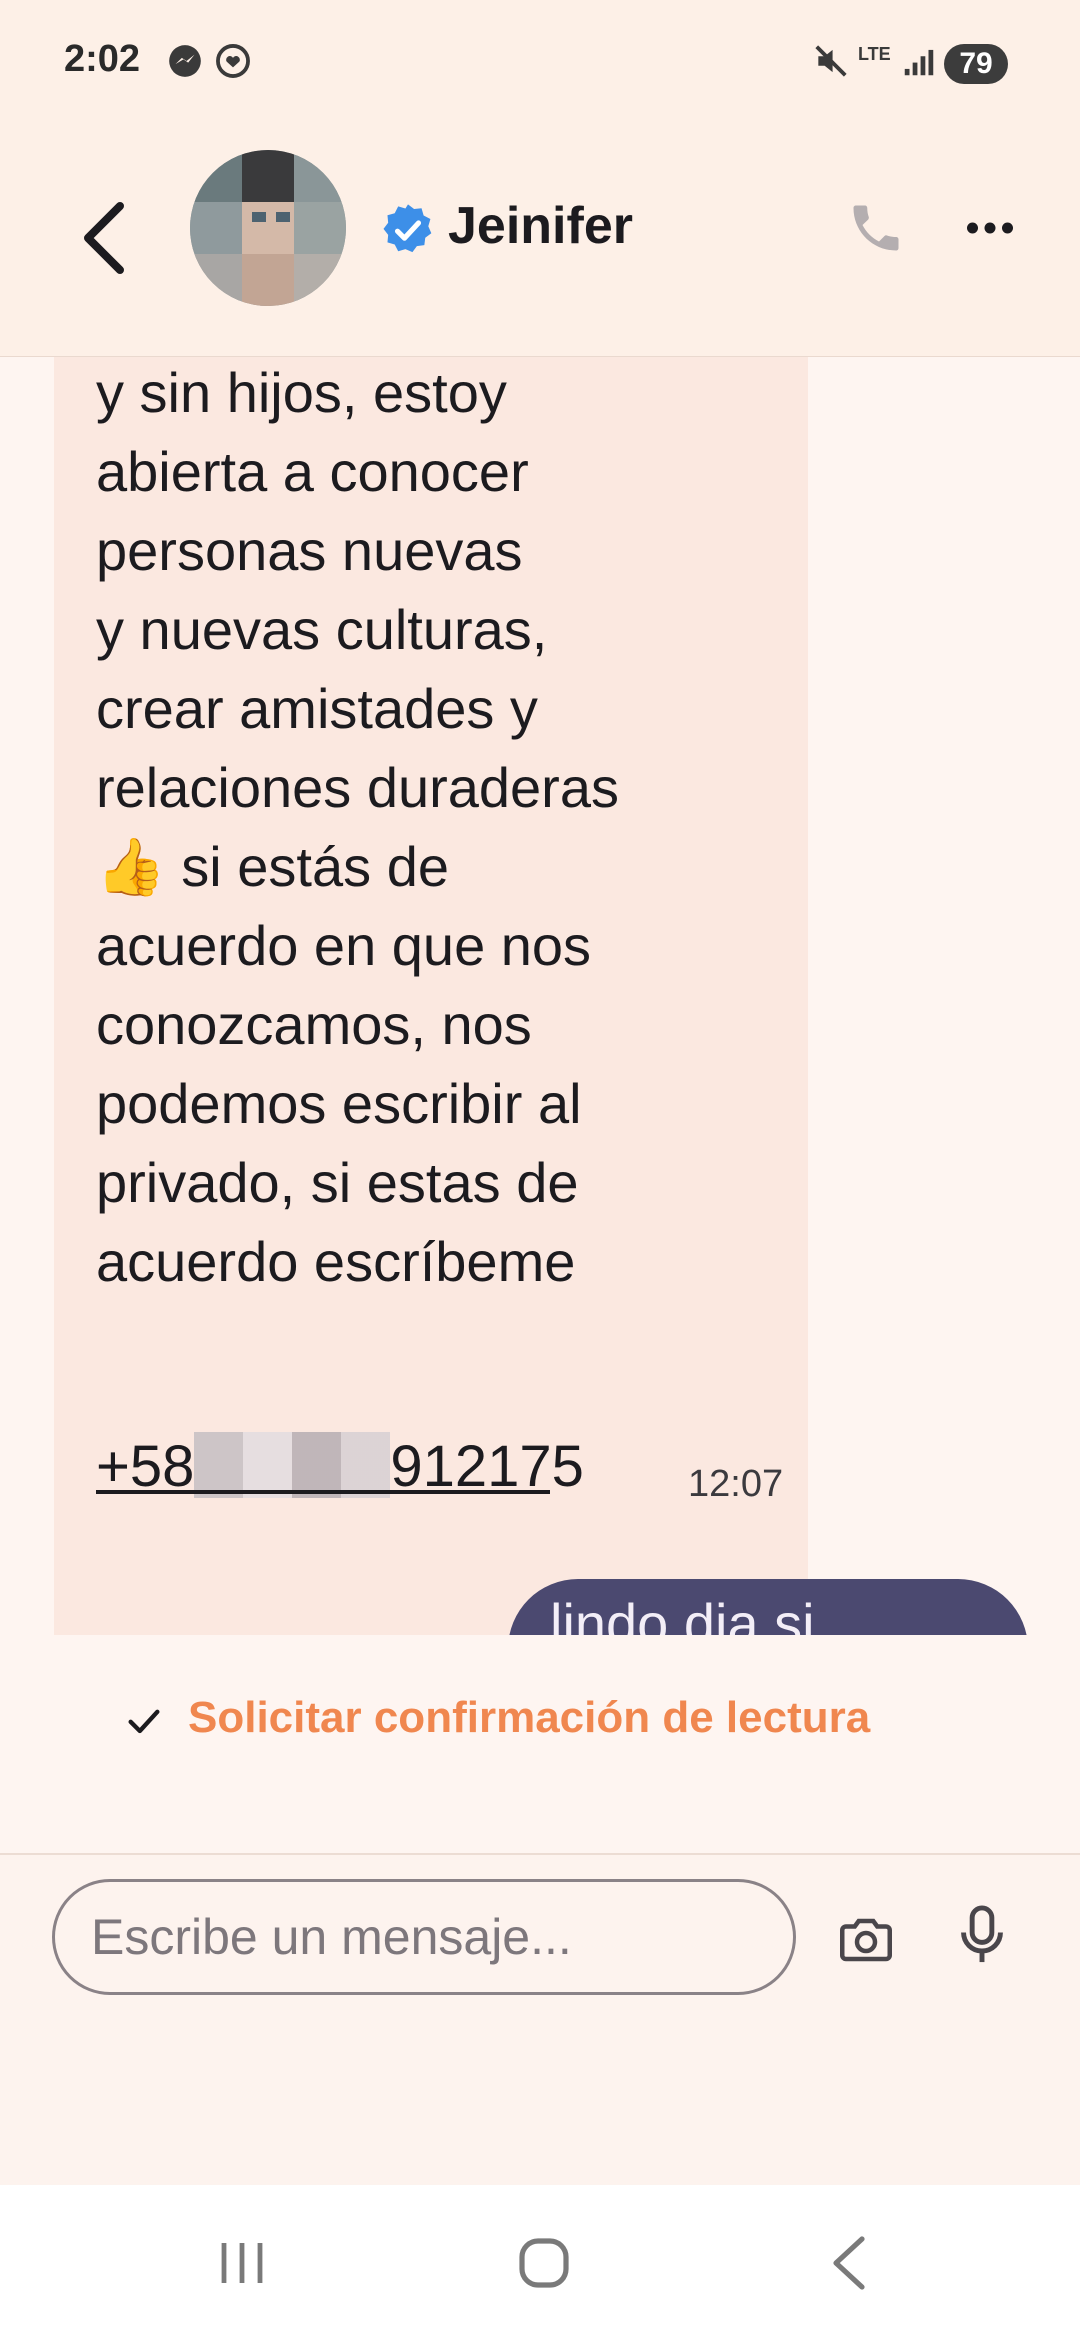 Image resolution: width=1080 pixels, height=2340 pixels. I want to click on phone-number-link: +58 912175, so click(340, 1466).